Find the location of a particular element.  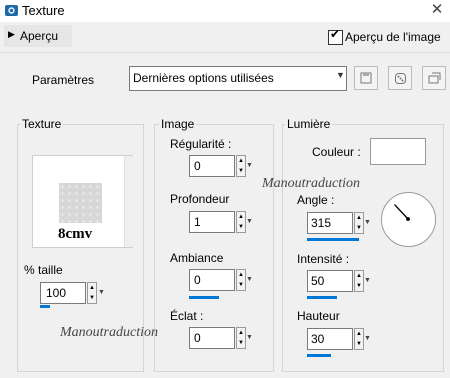

intensity-stepper: ▲ ▼ is located at coordinates (359, 281).